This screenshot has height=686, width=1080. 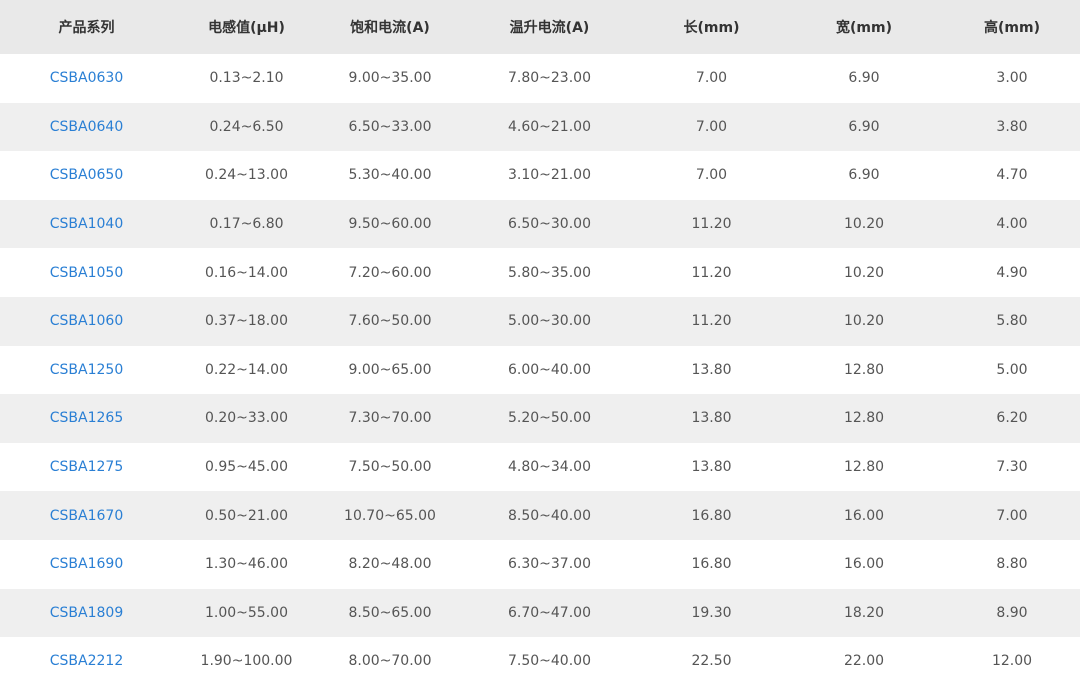 What do you see at coordinates (246, 564) in the screenshot?
I see `inductance-cell: 1.30~46.00` at bounding box center [246, 564].